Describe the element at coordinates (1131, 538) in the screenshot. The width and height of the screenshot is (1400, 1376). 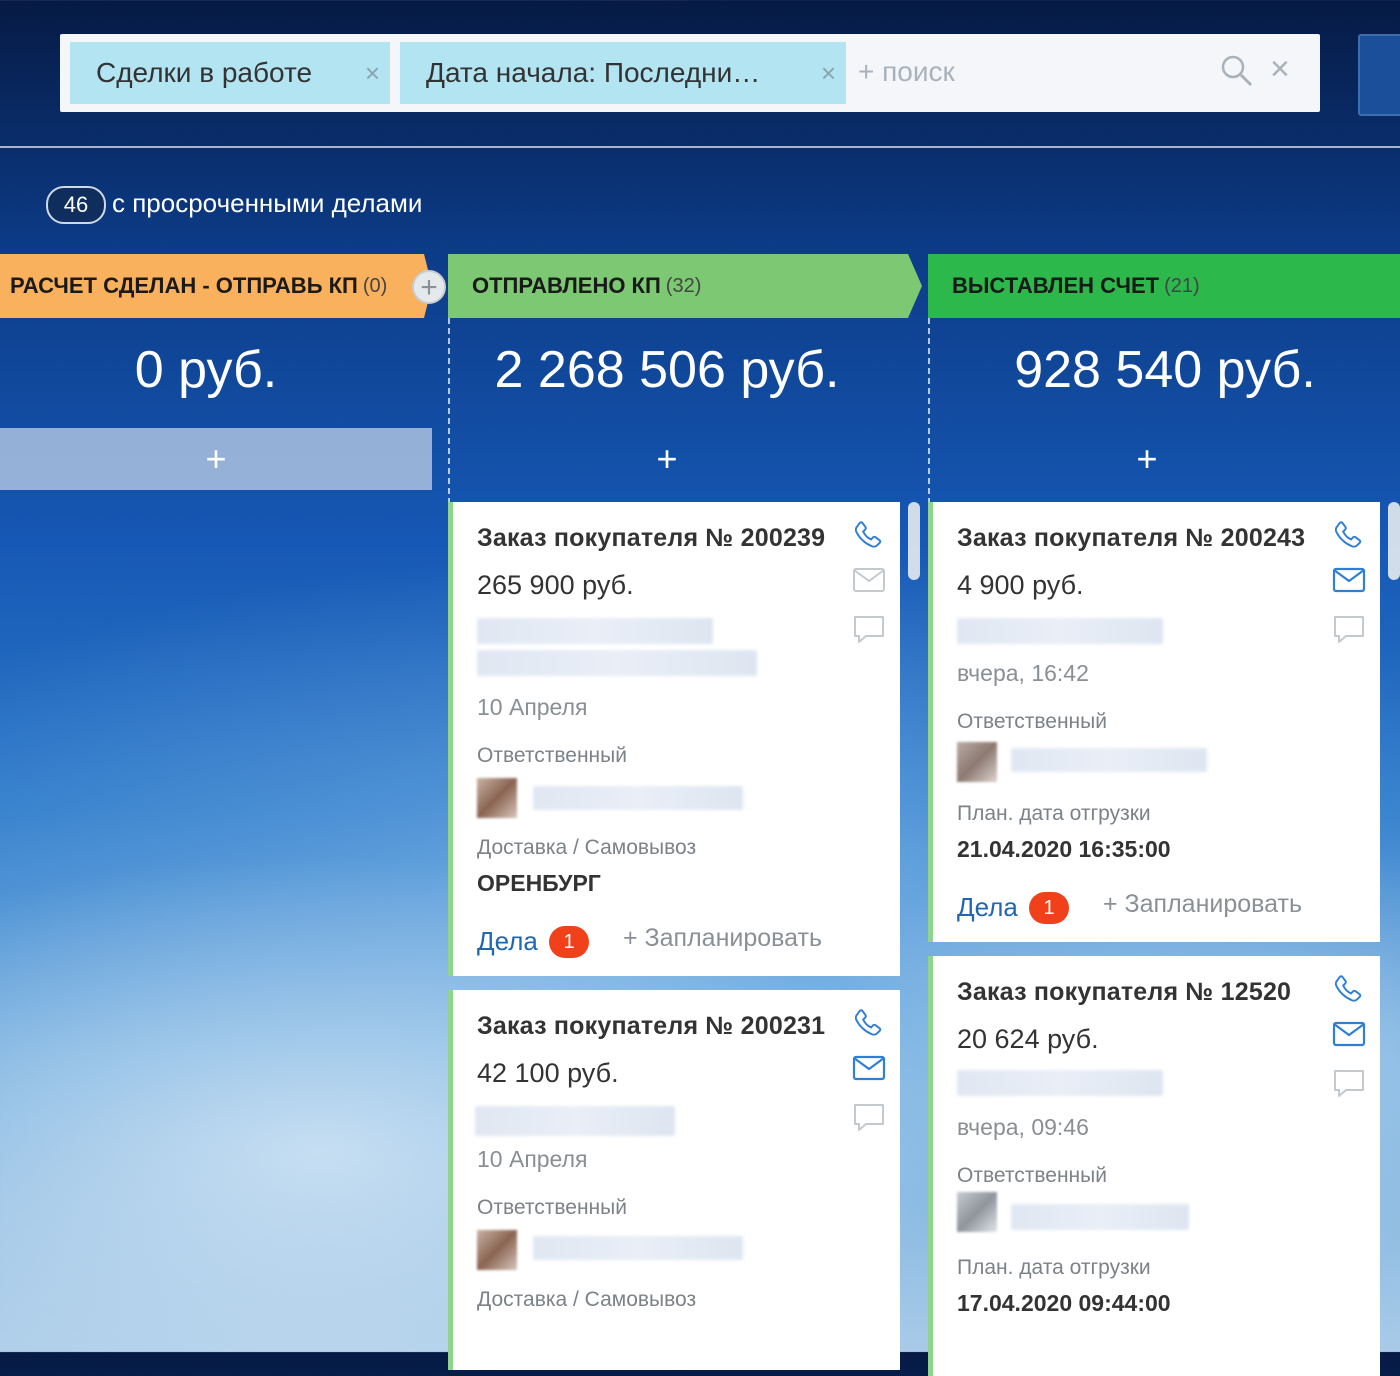
I see `deal-title: Заказ покупателя № 200243` at that location.